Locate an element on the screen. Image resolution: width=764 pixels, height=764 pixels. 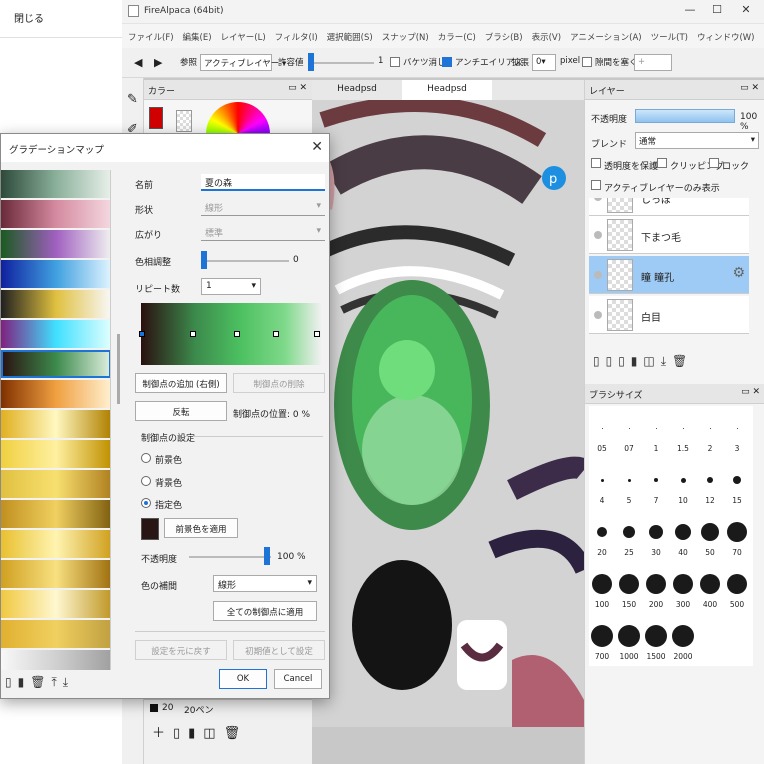
foreground-radio is located at coordinates (146, 458).